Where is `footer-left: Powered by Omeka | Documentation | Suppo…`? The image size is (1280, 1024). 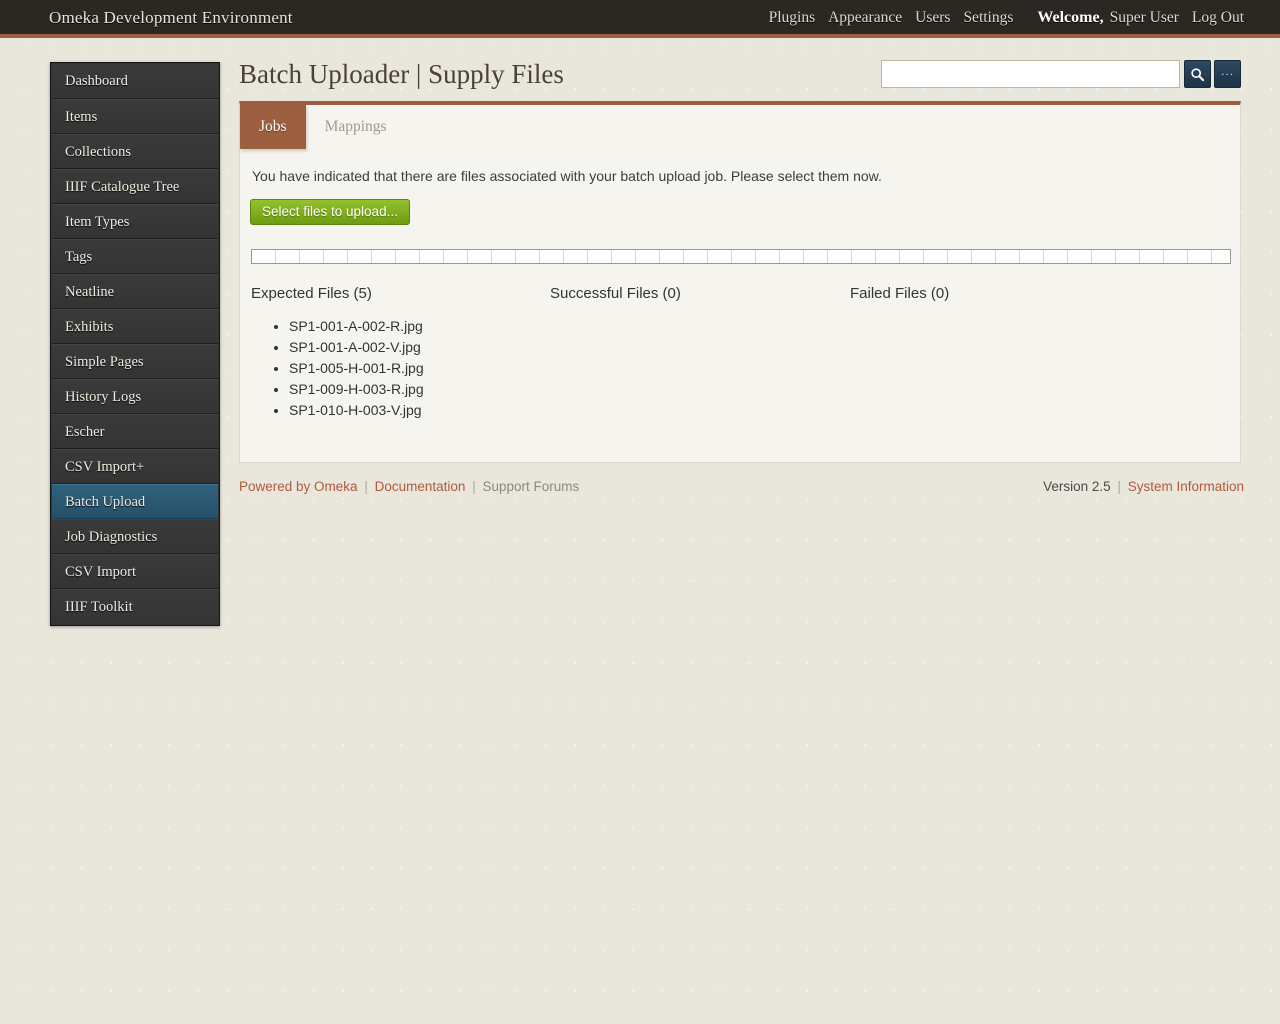
footer-left: Powered by Omeka | Documentation | Suppo… is located at coordinates (409, 486).